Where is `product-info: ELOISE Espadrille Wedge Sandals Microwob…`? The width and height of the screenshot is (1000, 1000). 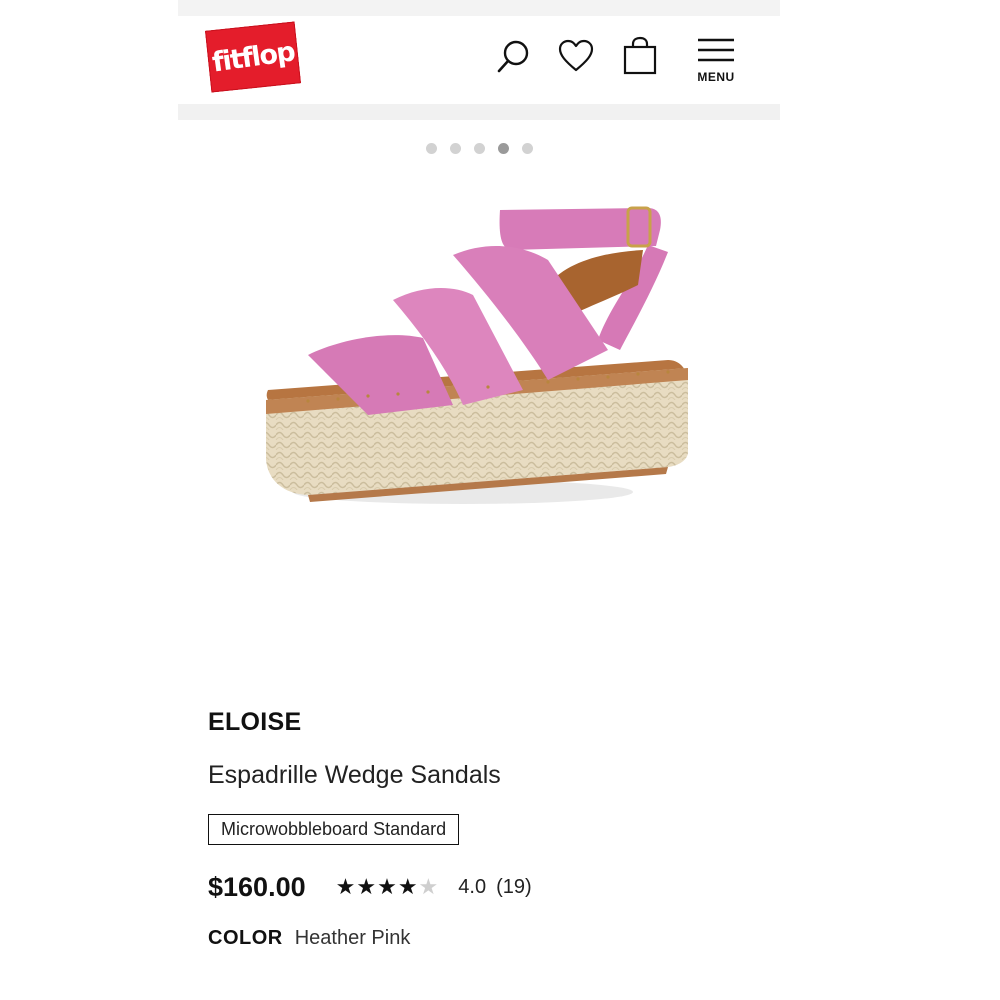 product-info: ELOISE Espadrille Wedge Sandals Microwob… is located at coordinates (488, 829).